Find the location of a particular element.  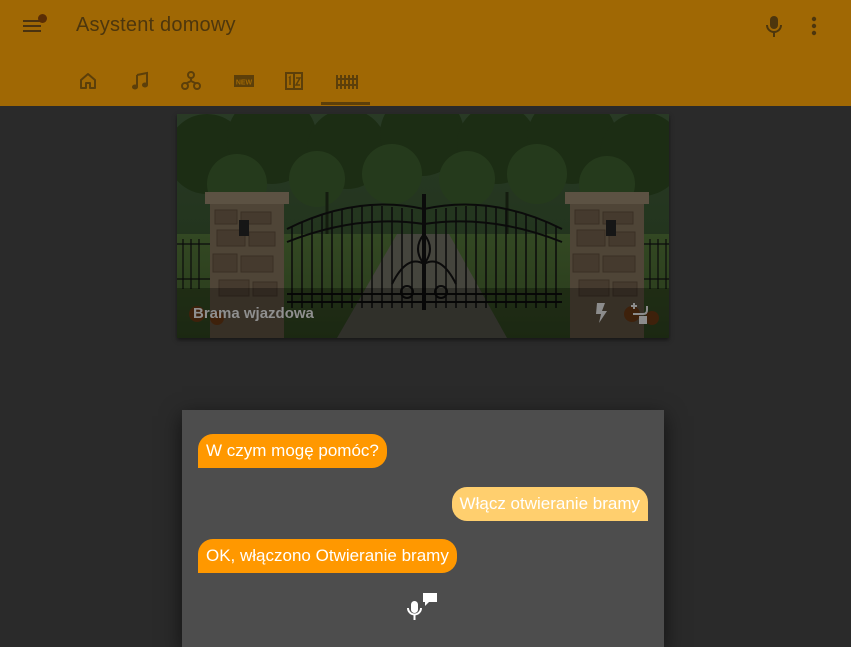

numeric-box-icon is located at coordinates (294, 81).